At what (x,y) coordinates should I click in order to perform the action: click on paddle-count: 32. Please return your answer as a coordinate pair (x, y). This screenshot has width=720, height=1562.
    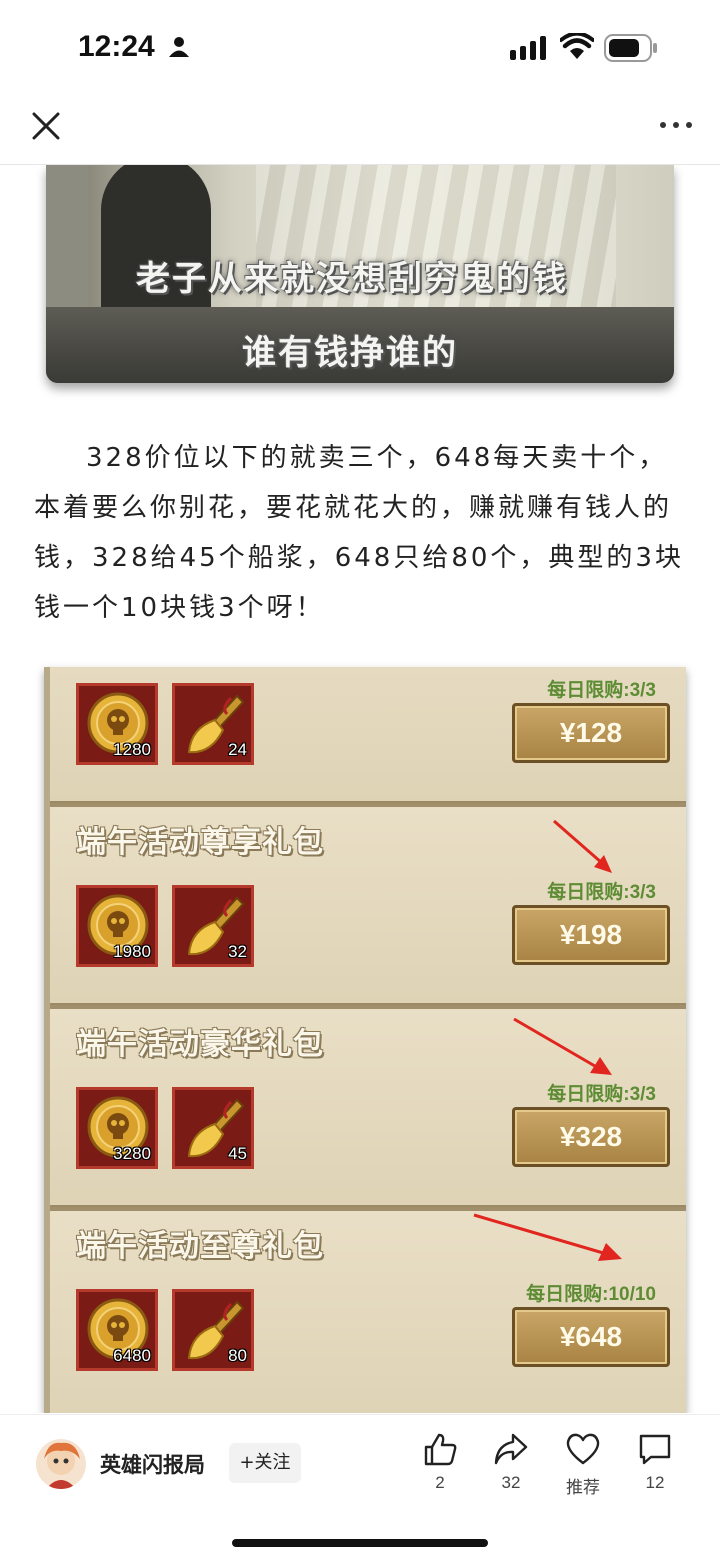
    Looking at the image, I should click on (237, 951).